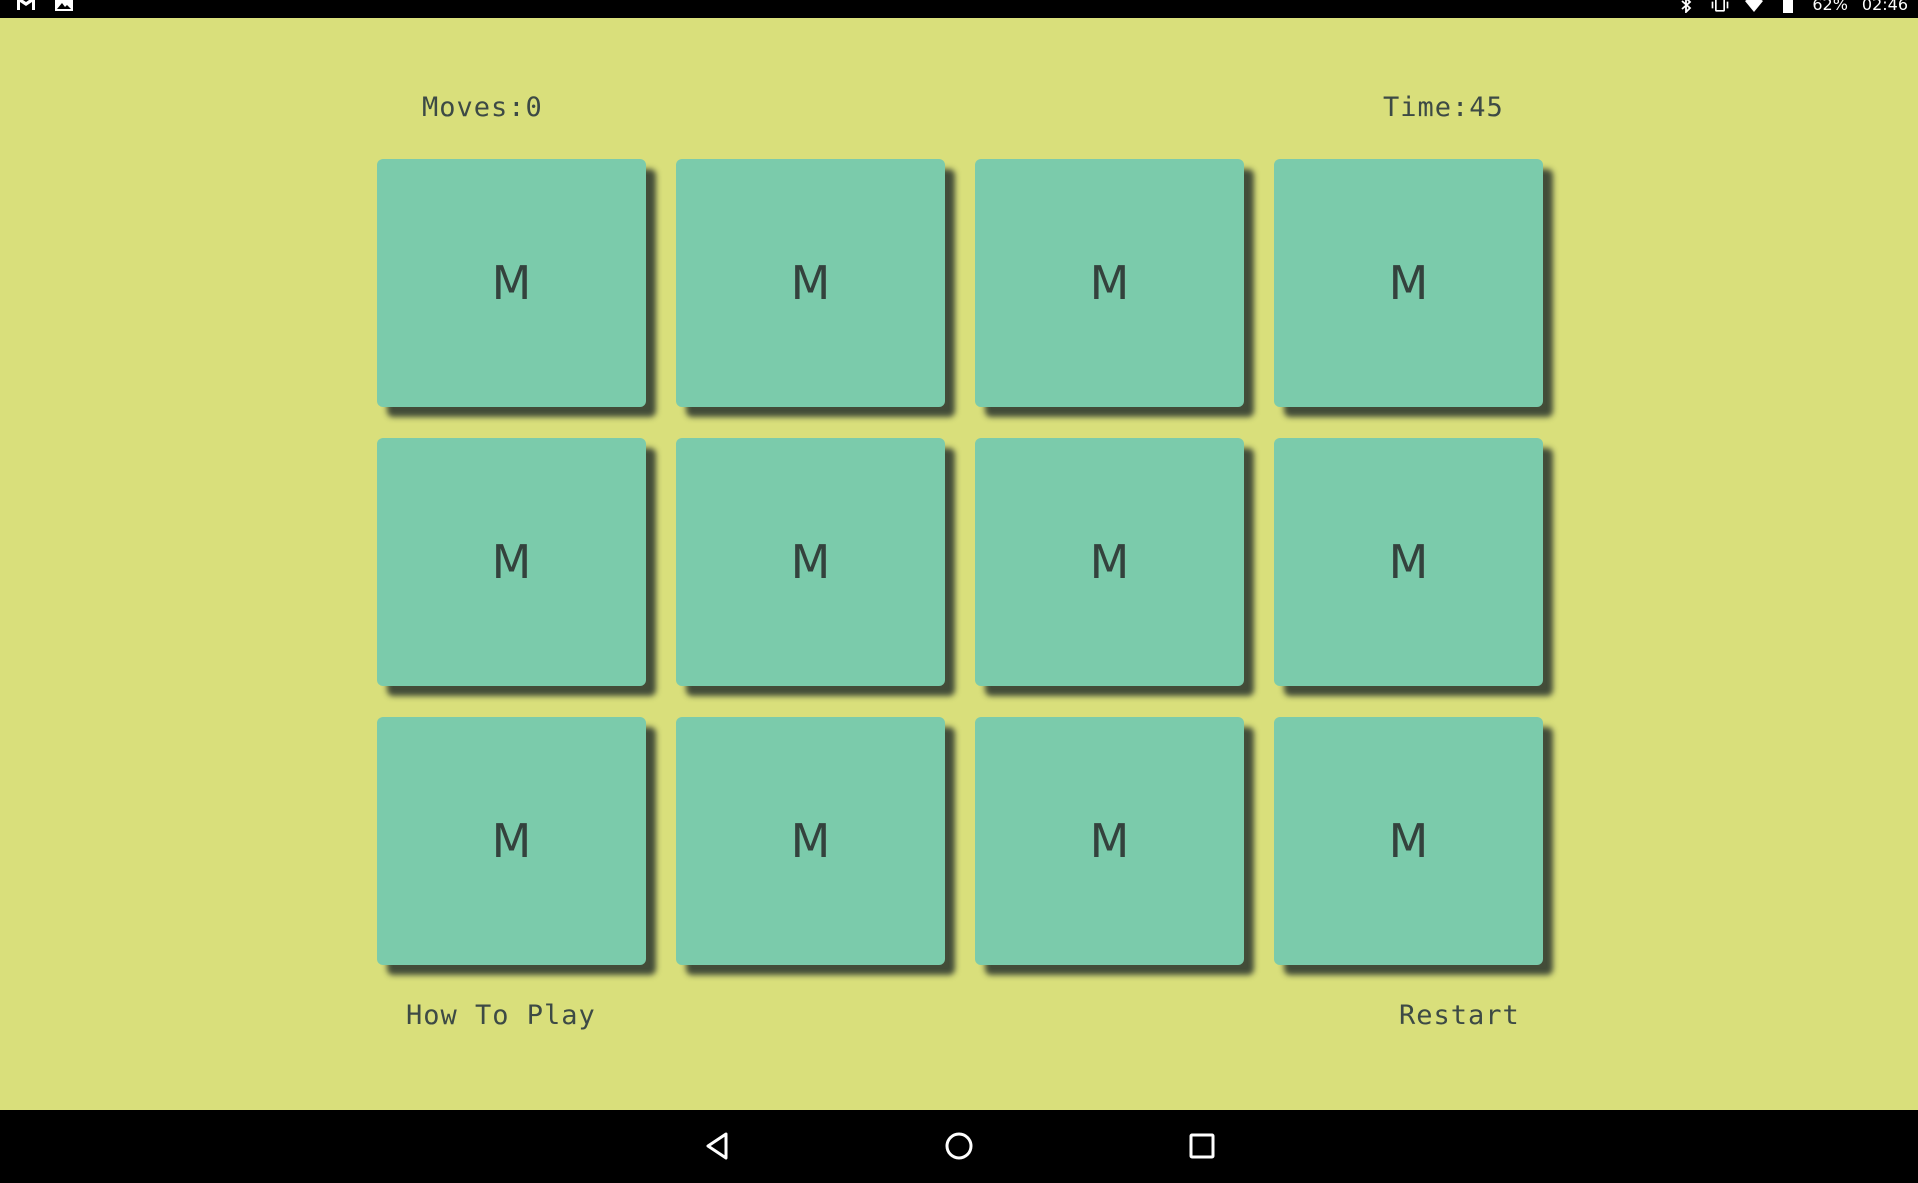 This screenshot has height=1183, width=1918. I want to click on battery-icon, so click(1788, 6).